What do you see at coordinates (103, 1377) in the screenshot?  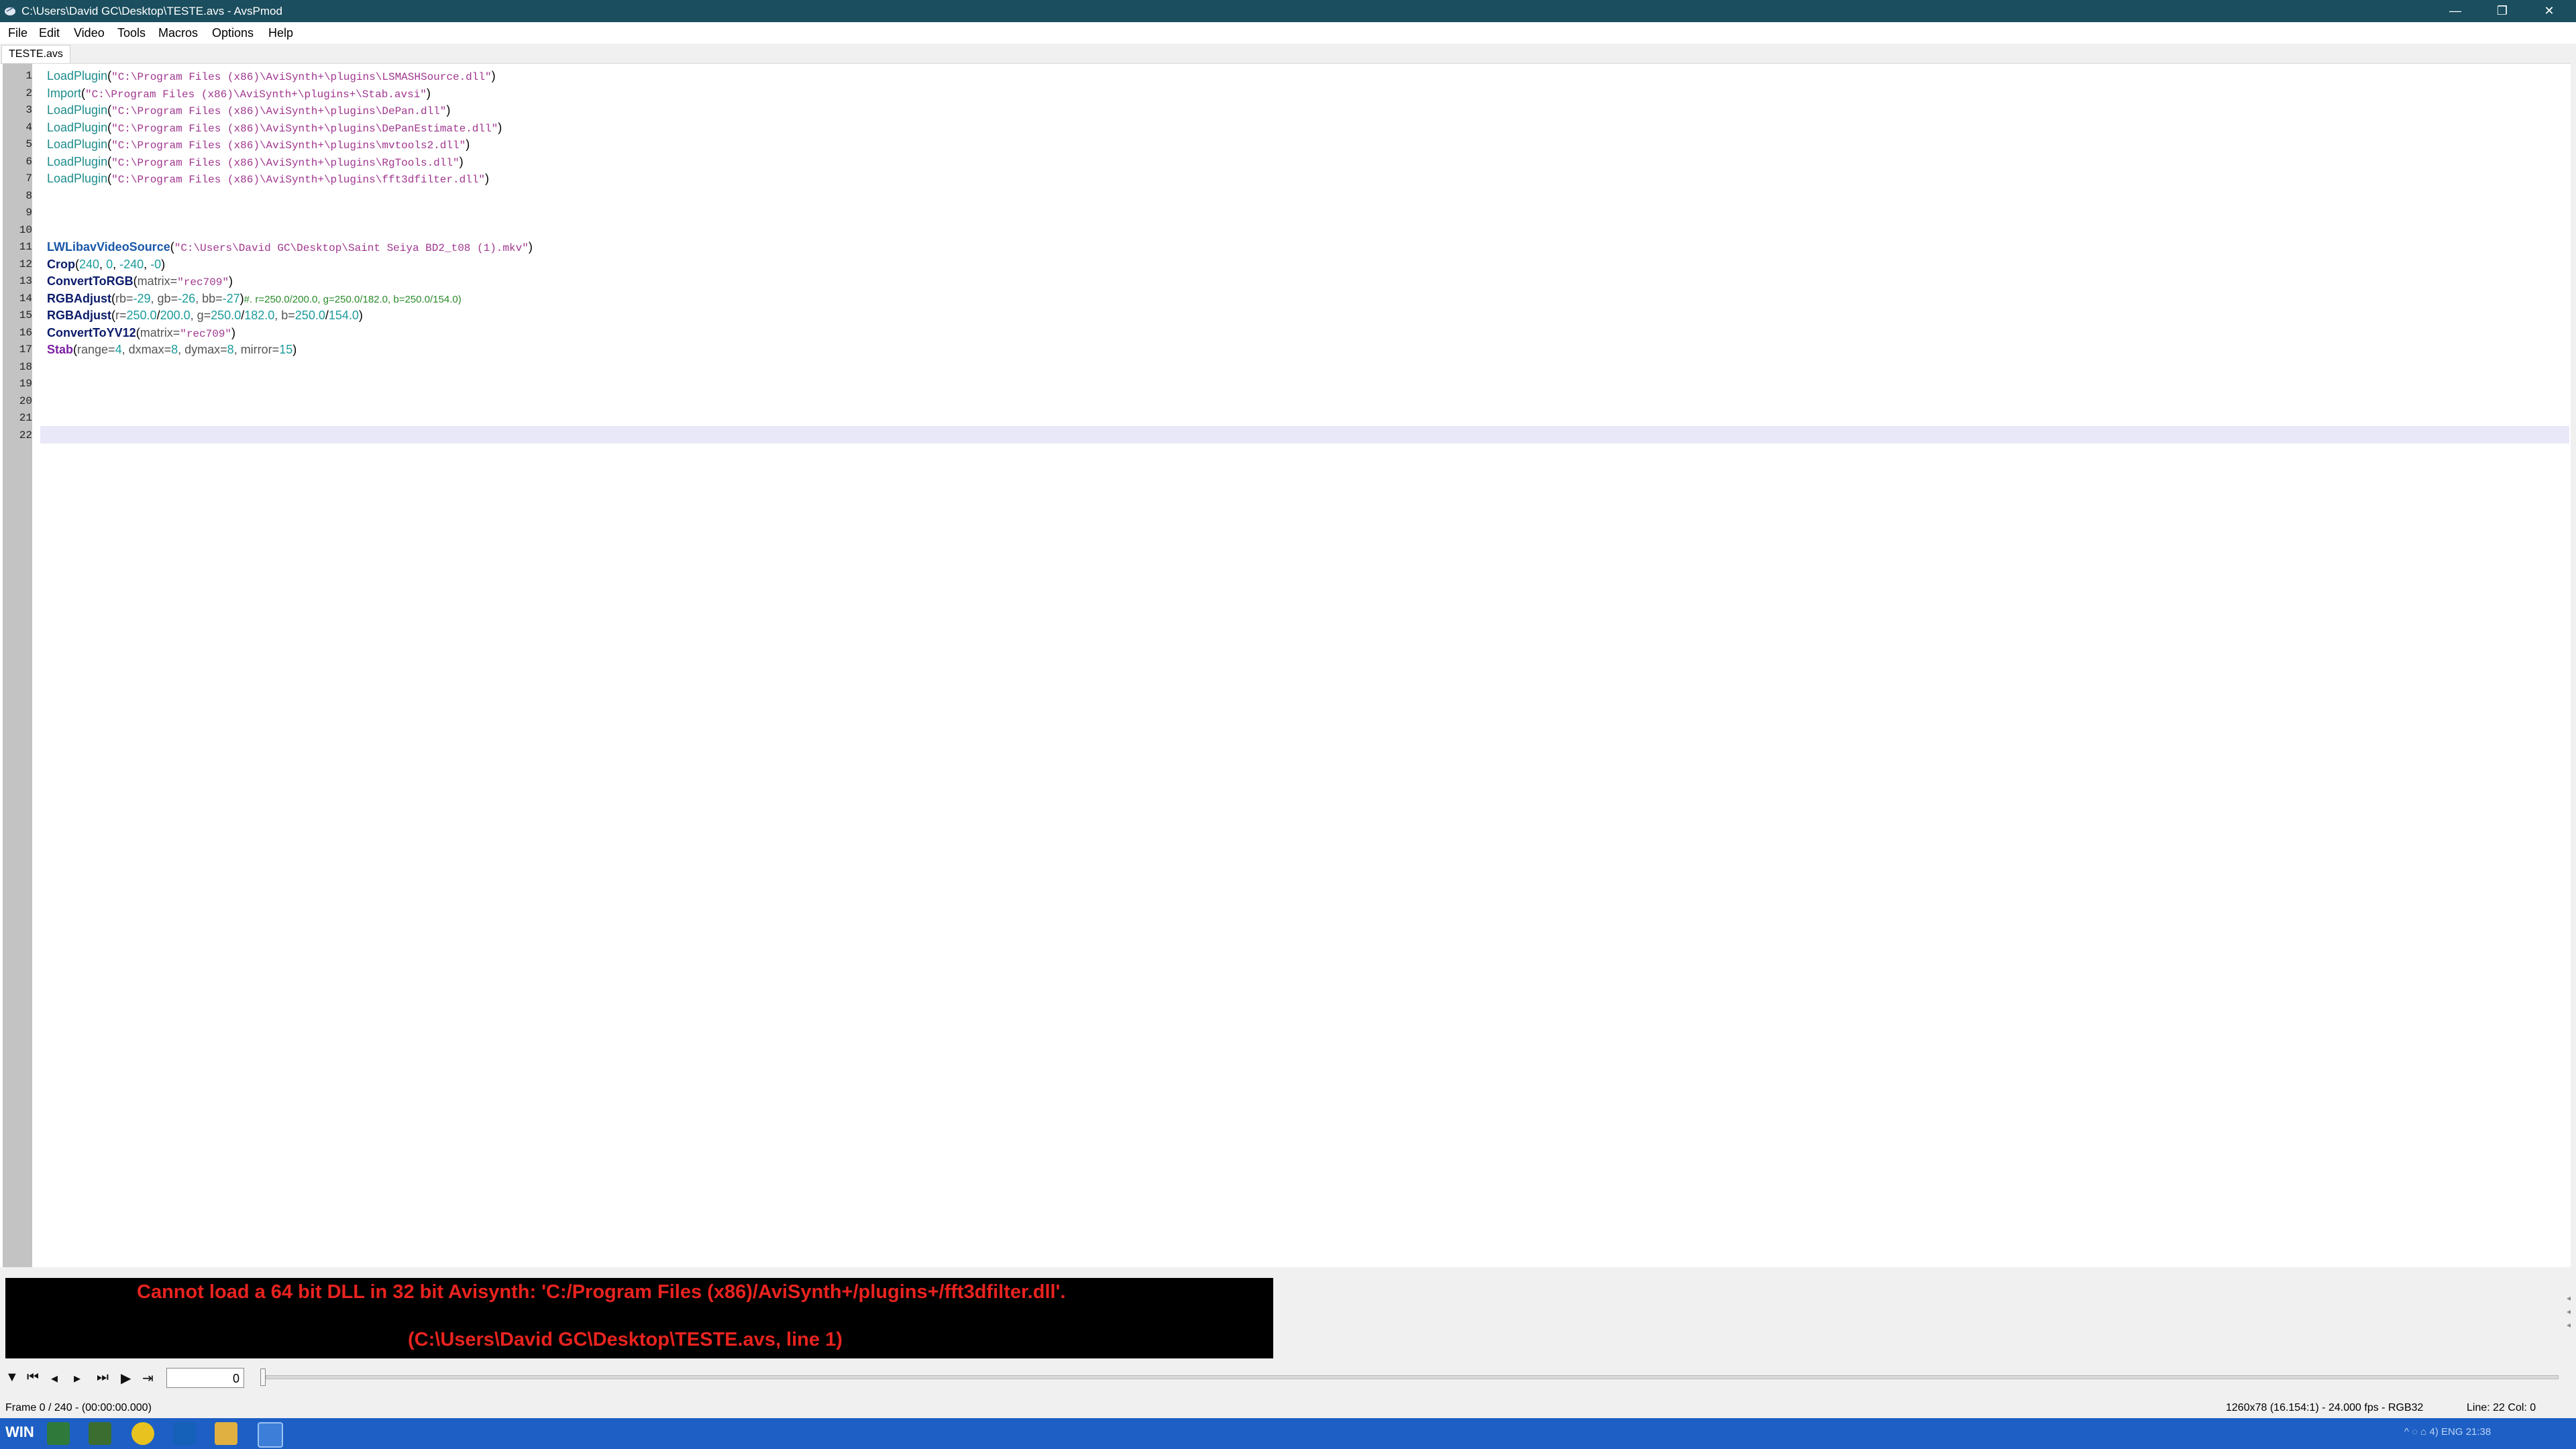 I see `last-frame-icon: ⏭` at bounding box center [103, 1377].